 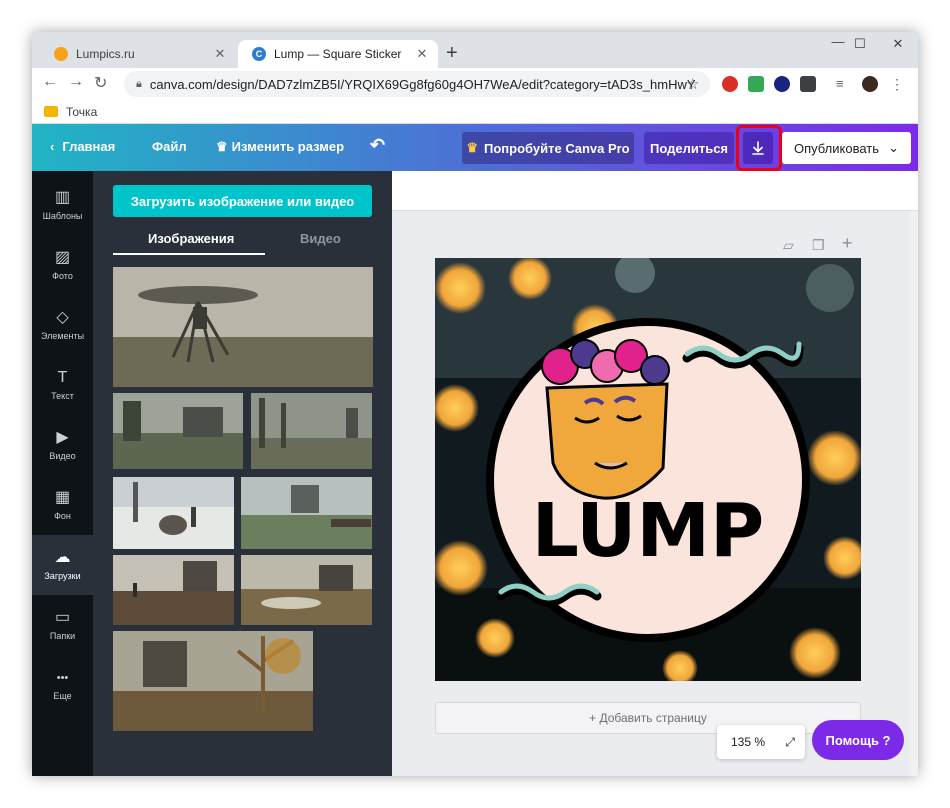 What do you see at coordinates (62, 497) in the screenshot?
I see `background-icon: ▦` at bounding box center [62, 497].